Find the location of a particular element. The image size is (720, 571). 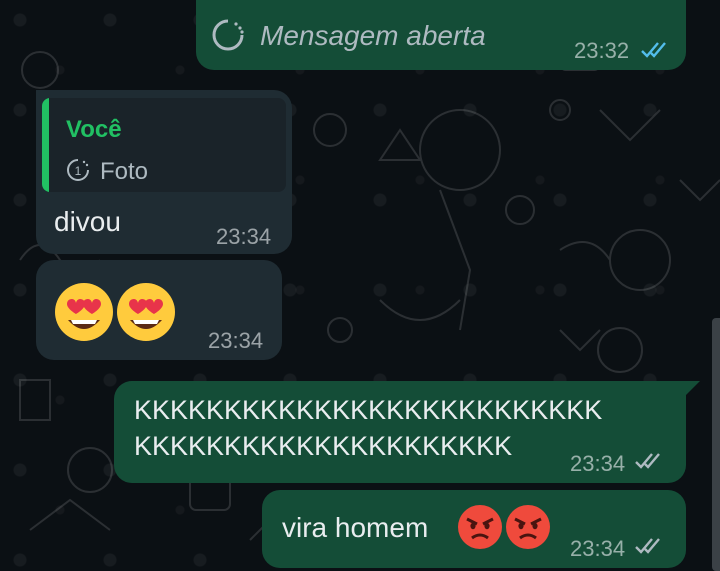

message-bubble-outgoing: Mensagem aberta 23:32 is located at coordinates (441, 35).